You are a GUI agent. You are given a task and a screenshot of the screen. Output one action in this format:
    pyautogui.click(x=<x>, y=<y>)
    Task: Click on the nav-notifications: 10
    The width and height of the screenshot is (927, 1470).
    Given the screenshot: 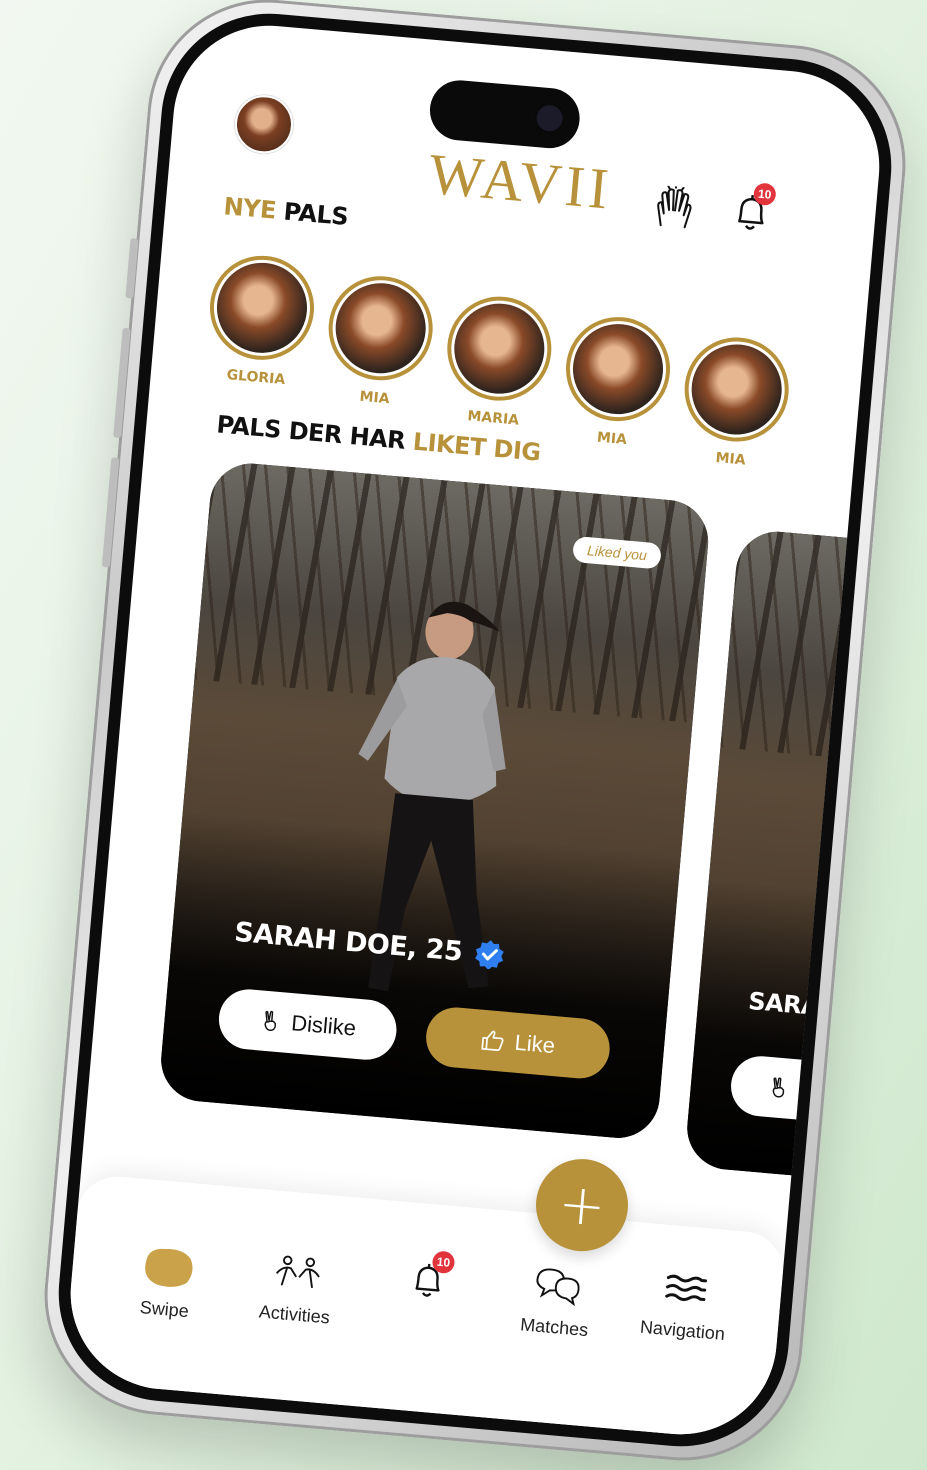 What is the action you would take?
    pyautogui.click(x=428, y=1279)
    